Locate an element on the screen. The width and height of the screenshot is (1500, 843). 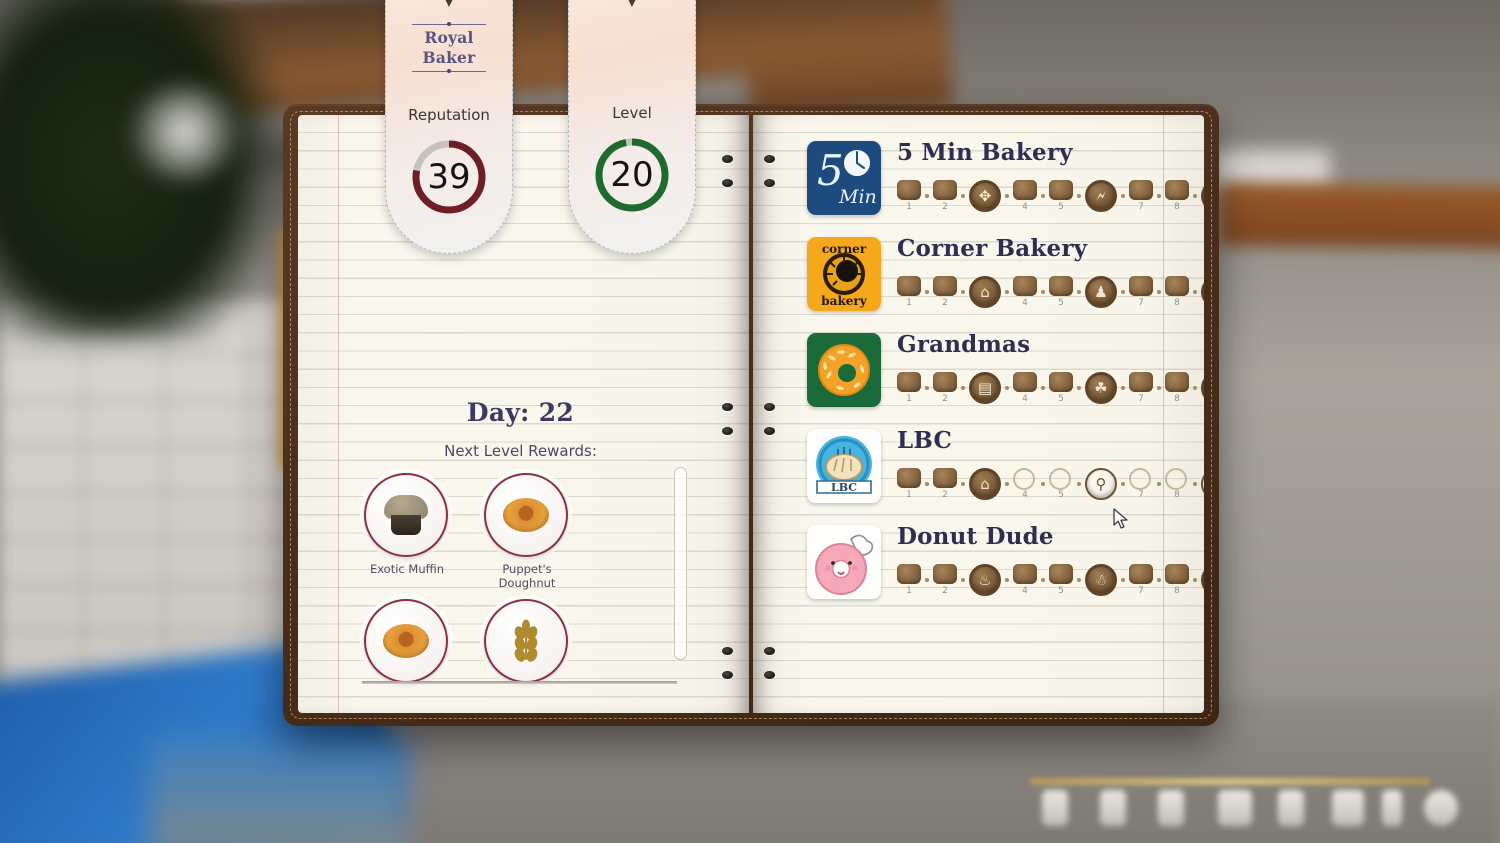
bakery-row: LBC LBC 1 2 ⌂ 4 5 ⚲ 7 8 ✸ is located at coordinates (1005, 473).